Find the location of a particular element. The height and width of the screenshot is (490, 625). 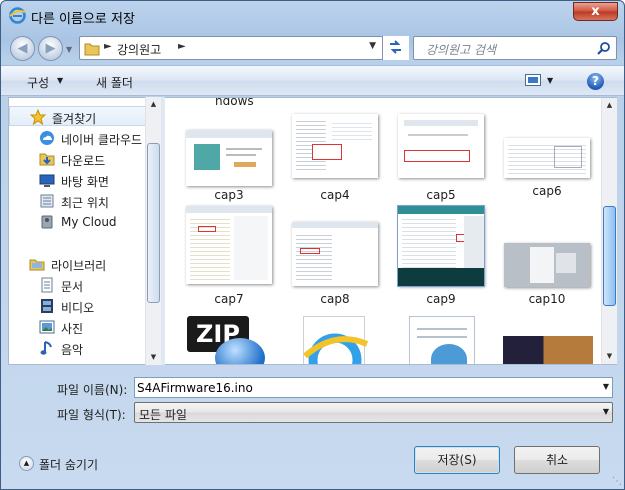

sidebar-item-pictures: 사진 is located at coordinates (79, 327).